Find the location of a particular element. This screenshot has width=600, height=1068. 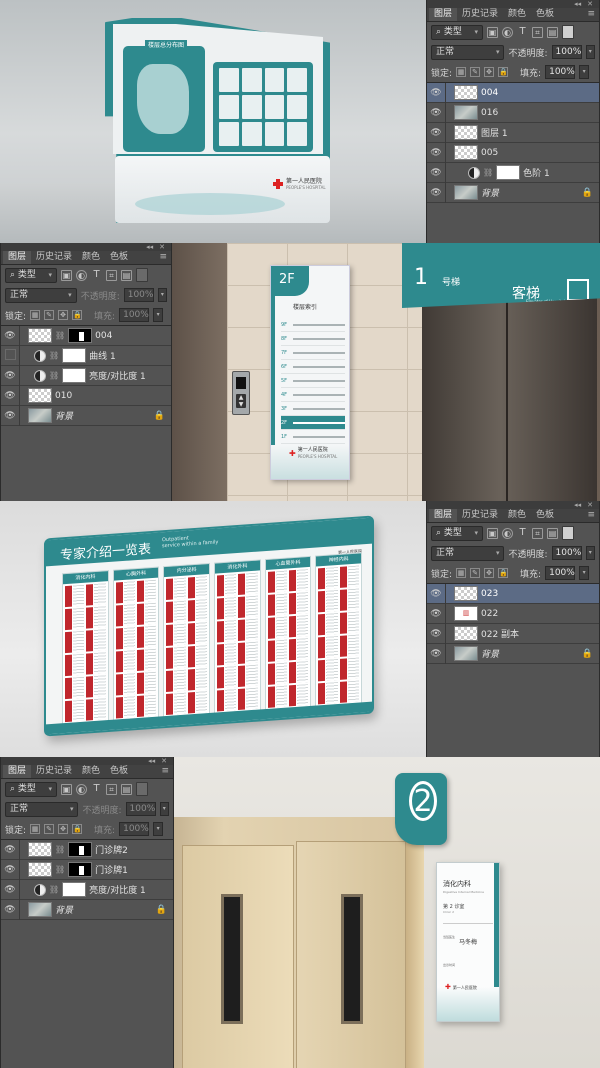

layer-row: 👁 ▥ 022 is located at coordinates (513, 613).